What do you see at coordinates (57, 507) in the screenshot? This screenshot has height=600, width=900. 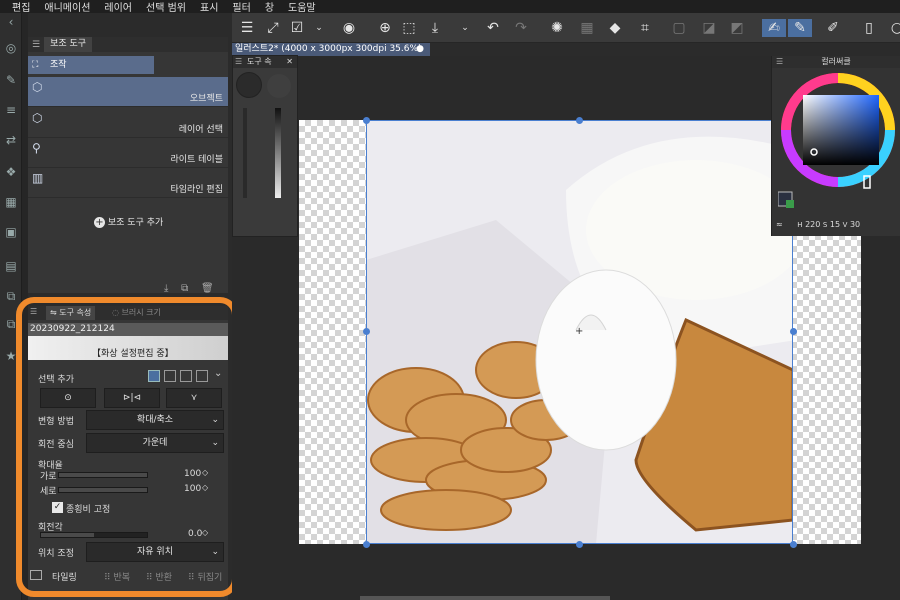 I see `keep-ratio-checkbox: ✓` at bounding box center [57, 507].